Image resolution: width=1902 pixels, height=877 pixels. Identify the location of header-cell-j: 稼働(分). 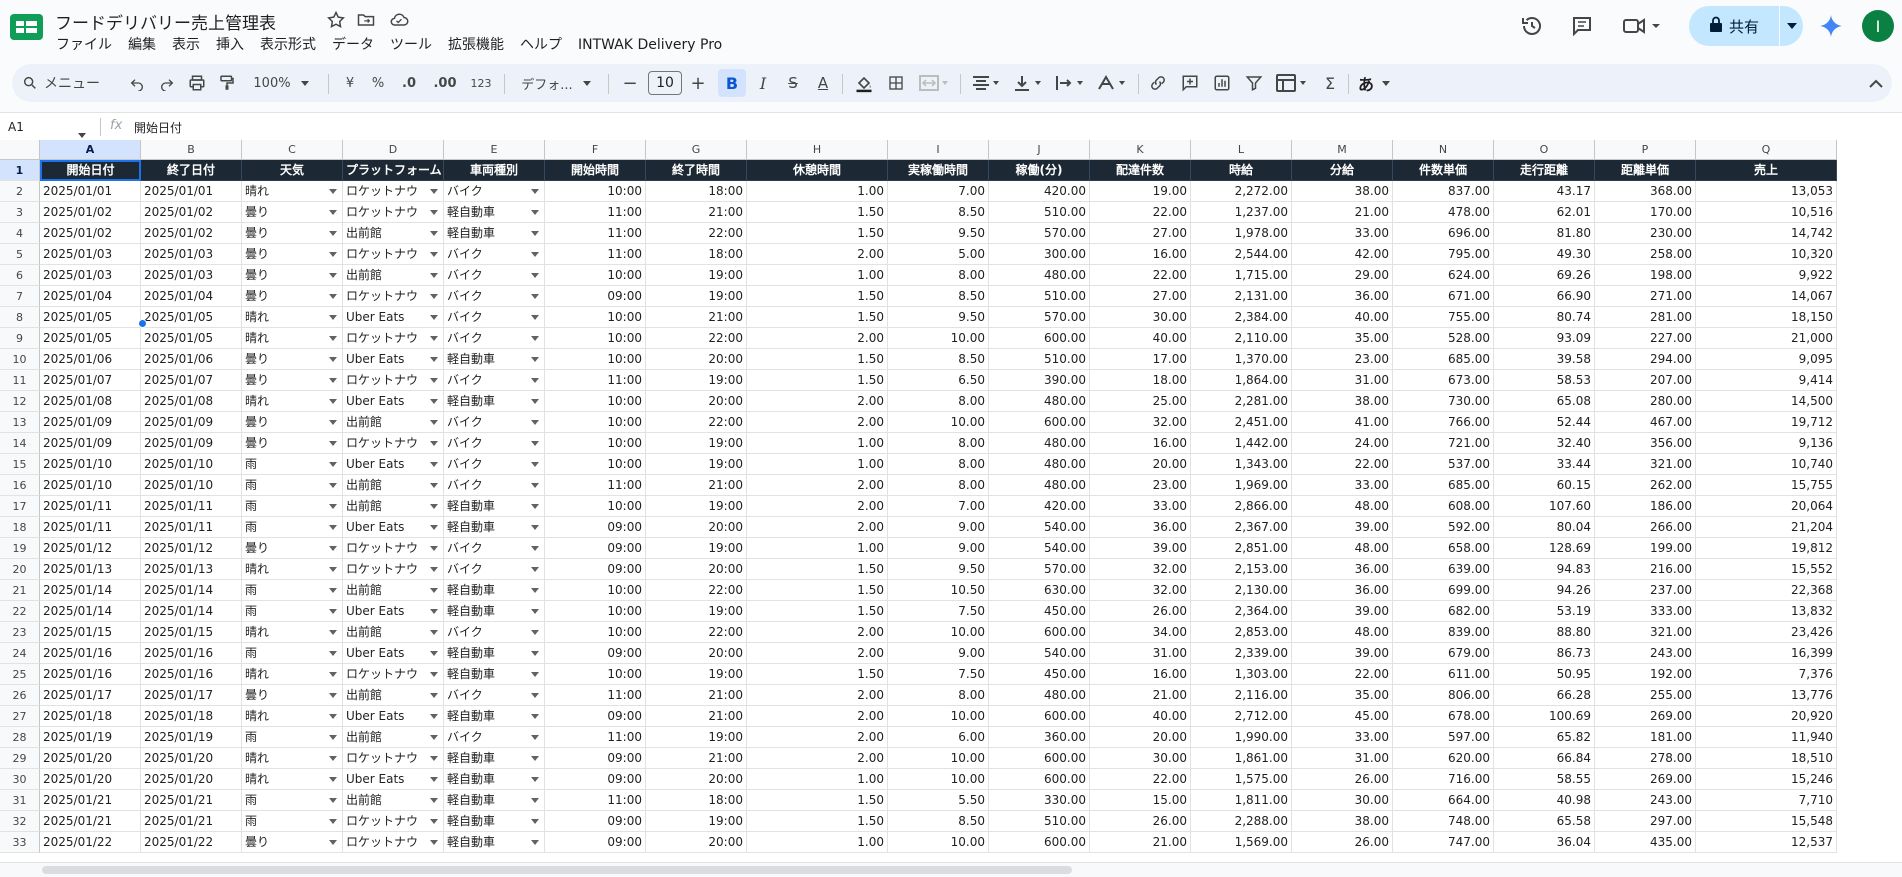
(1039, 170).